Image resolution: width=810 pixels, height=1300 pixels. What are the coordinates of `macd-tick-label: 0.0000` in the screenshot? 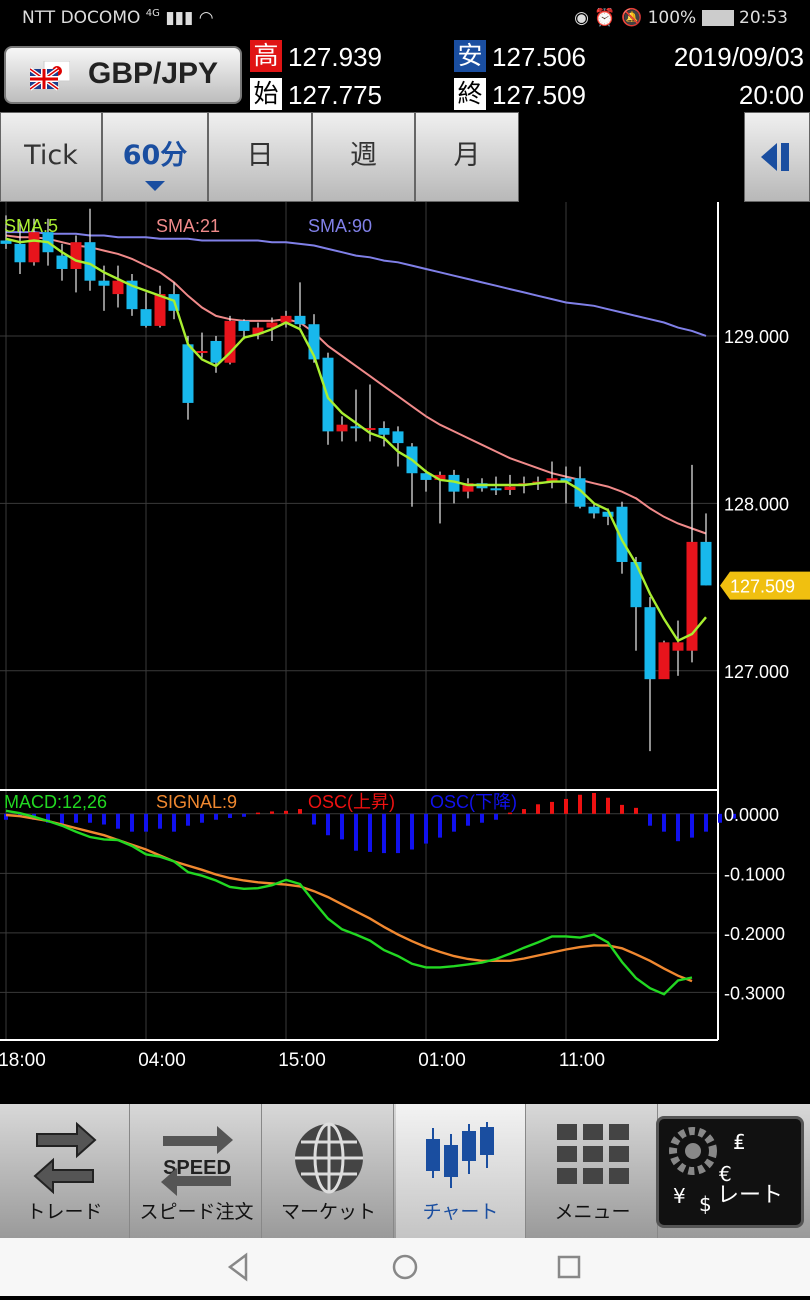 It's located at (751, 815).